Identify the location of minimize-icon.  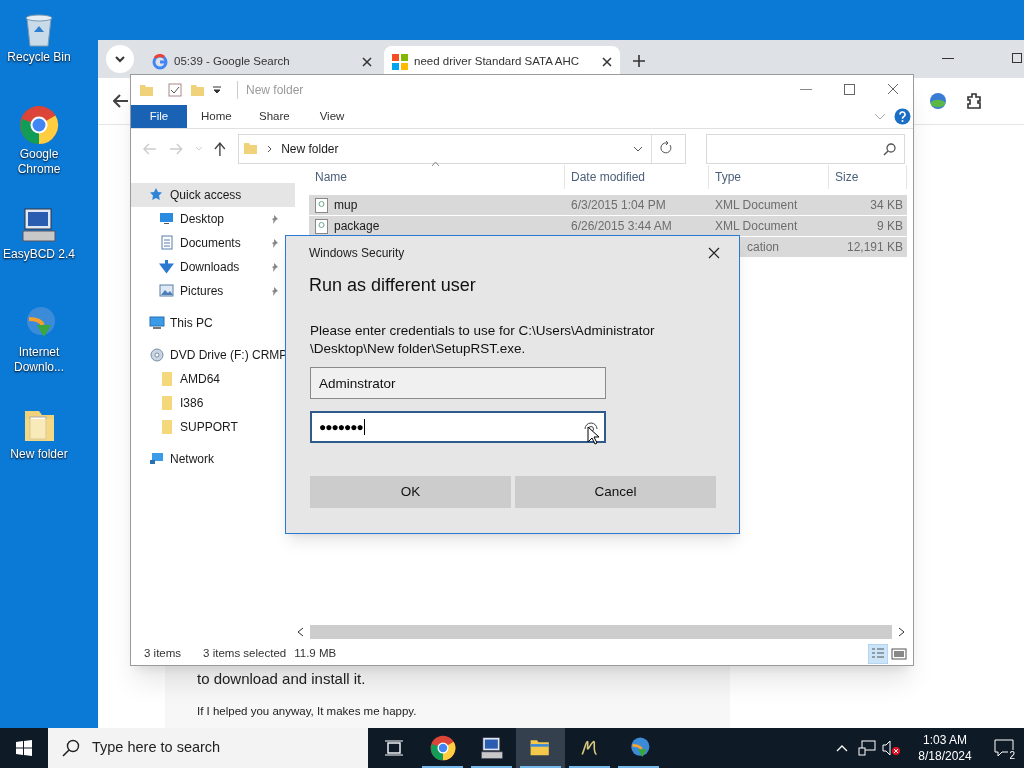
(948, 59).